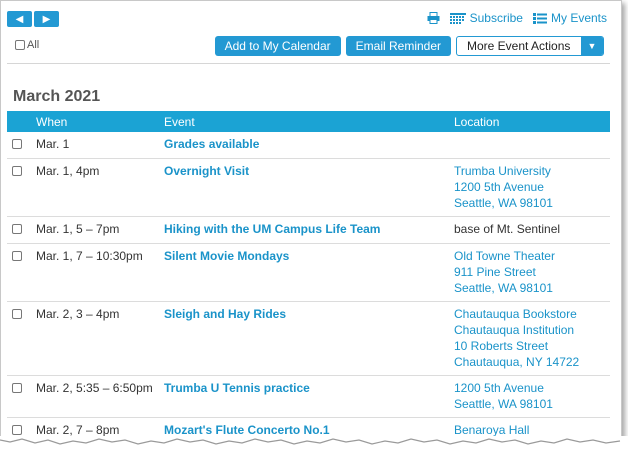 The image size is (628, 458). Describe the element at coordinates (532, 314) in the screenshot. I see `location-line: Chautauqua Bookstore` at that location.